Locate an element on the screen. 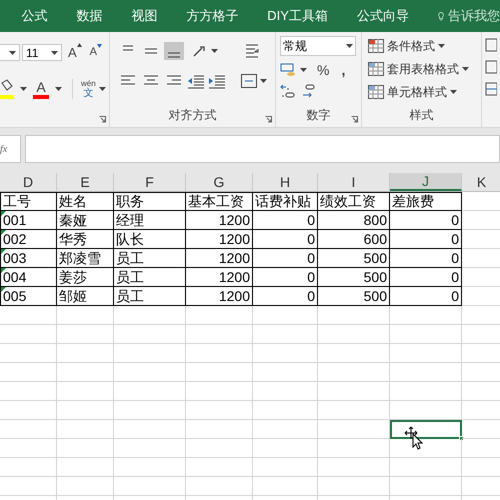 The image size is (500, 500). ribbon-tab: 方方格子 is located at coordinates (212, 16).